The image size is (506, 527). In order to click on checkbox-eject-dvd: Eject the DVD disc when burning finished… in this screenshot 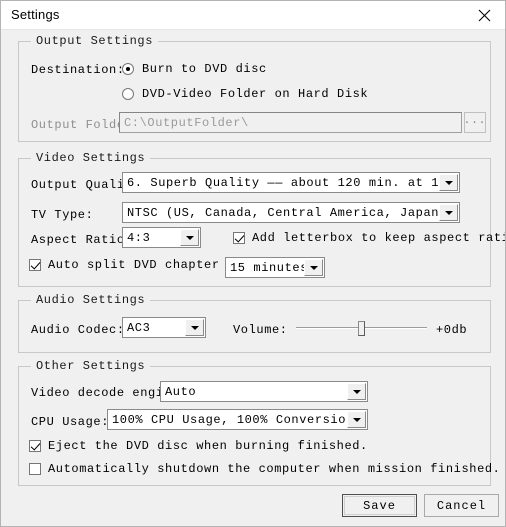, I will do `click(198, 446)`.